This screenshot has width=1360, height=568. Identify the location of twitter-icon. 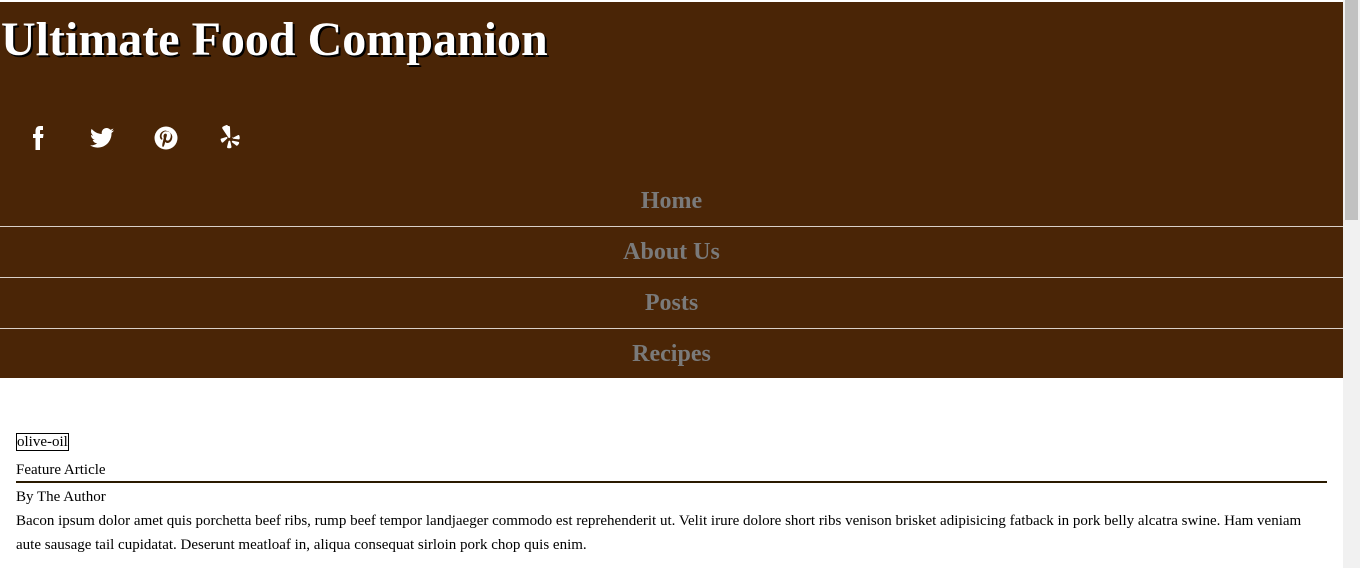
(102, 138).